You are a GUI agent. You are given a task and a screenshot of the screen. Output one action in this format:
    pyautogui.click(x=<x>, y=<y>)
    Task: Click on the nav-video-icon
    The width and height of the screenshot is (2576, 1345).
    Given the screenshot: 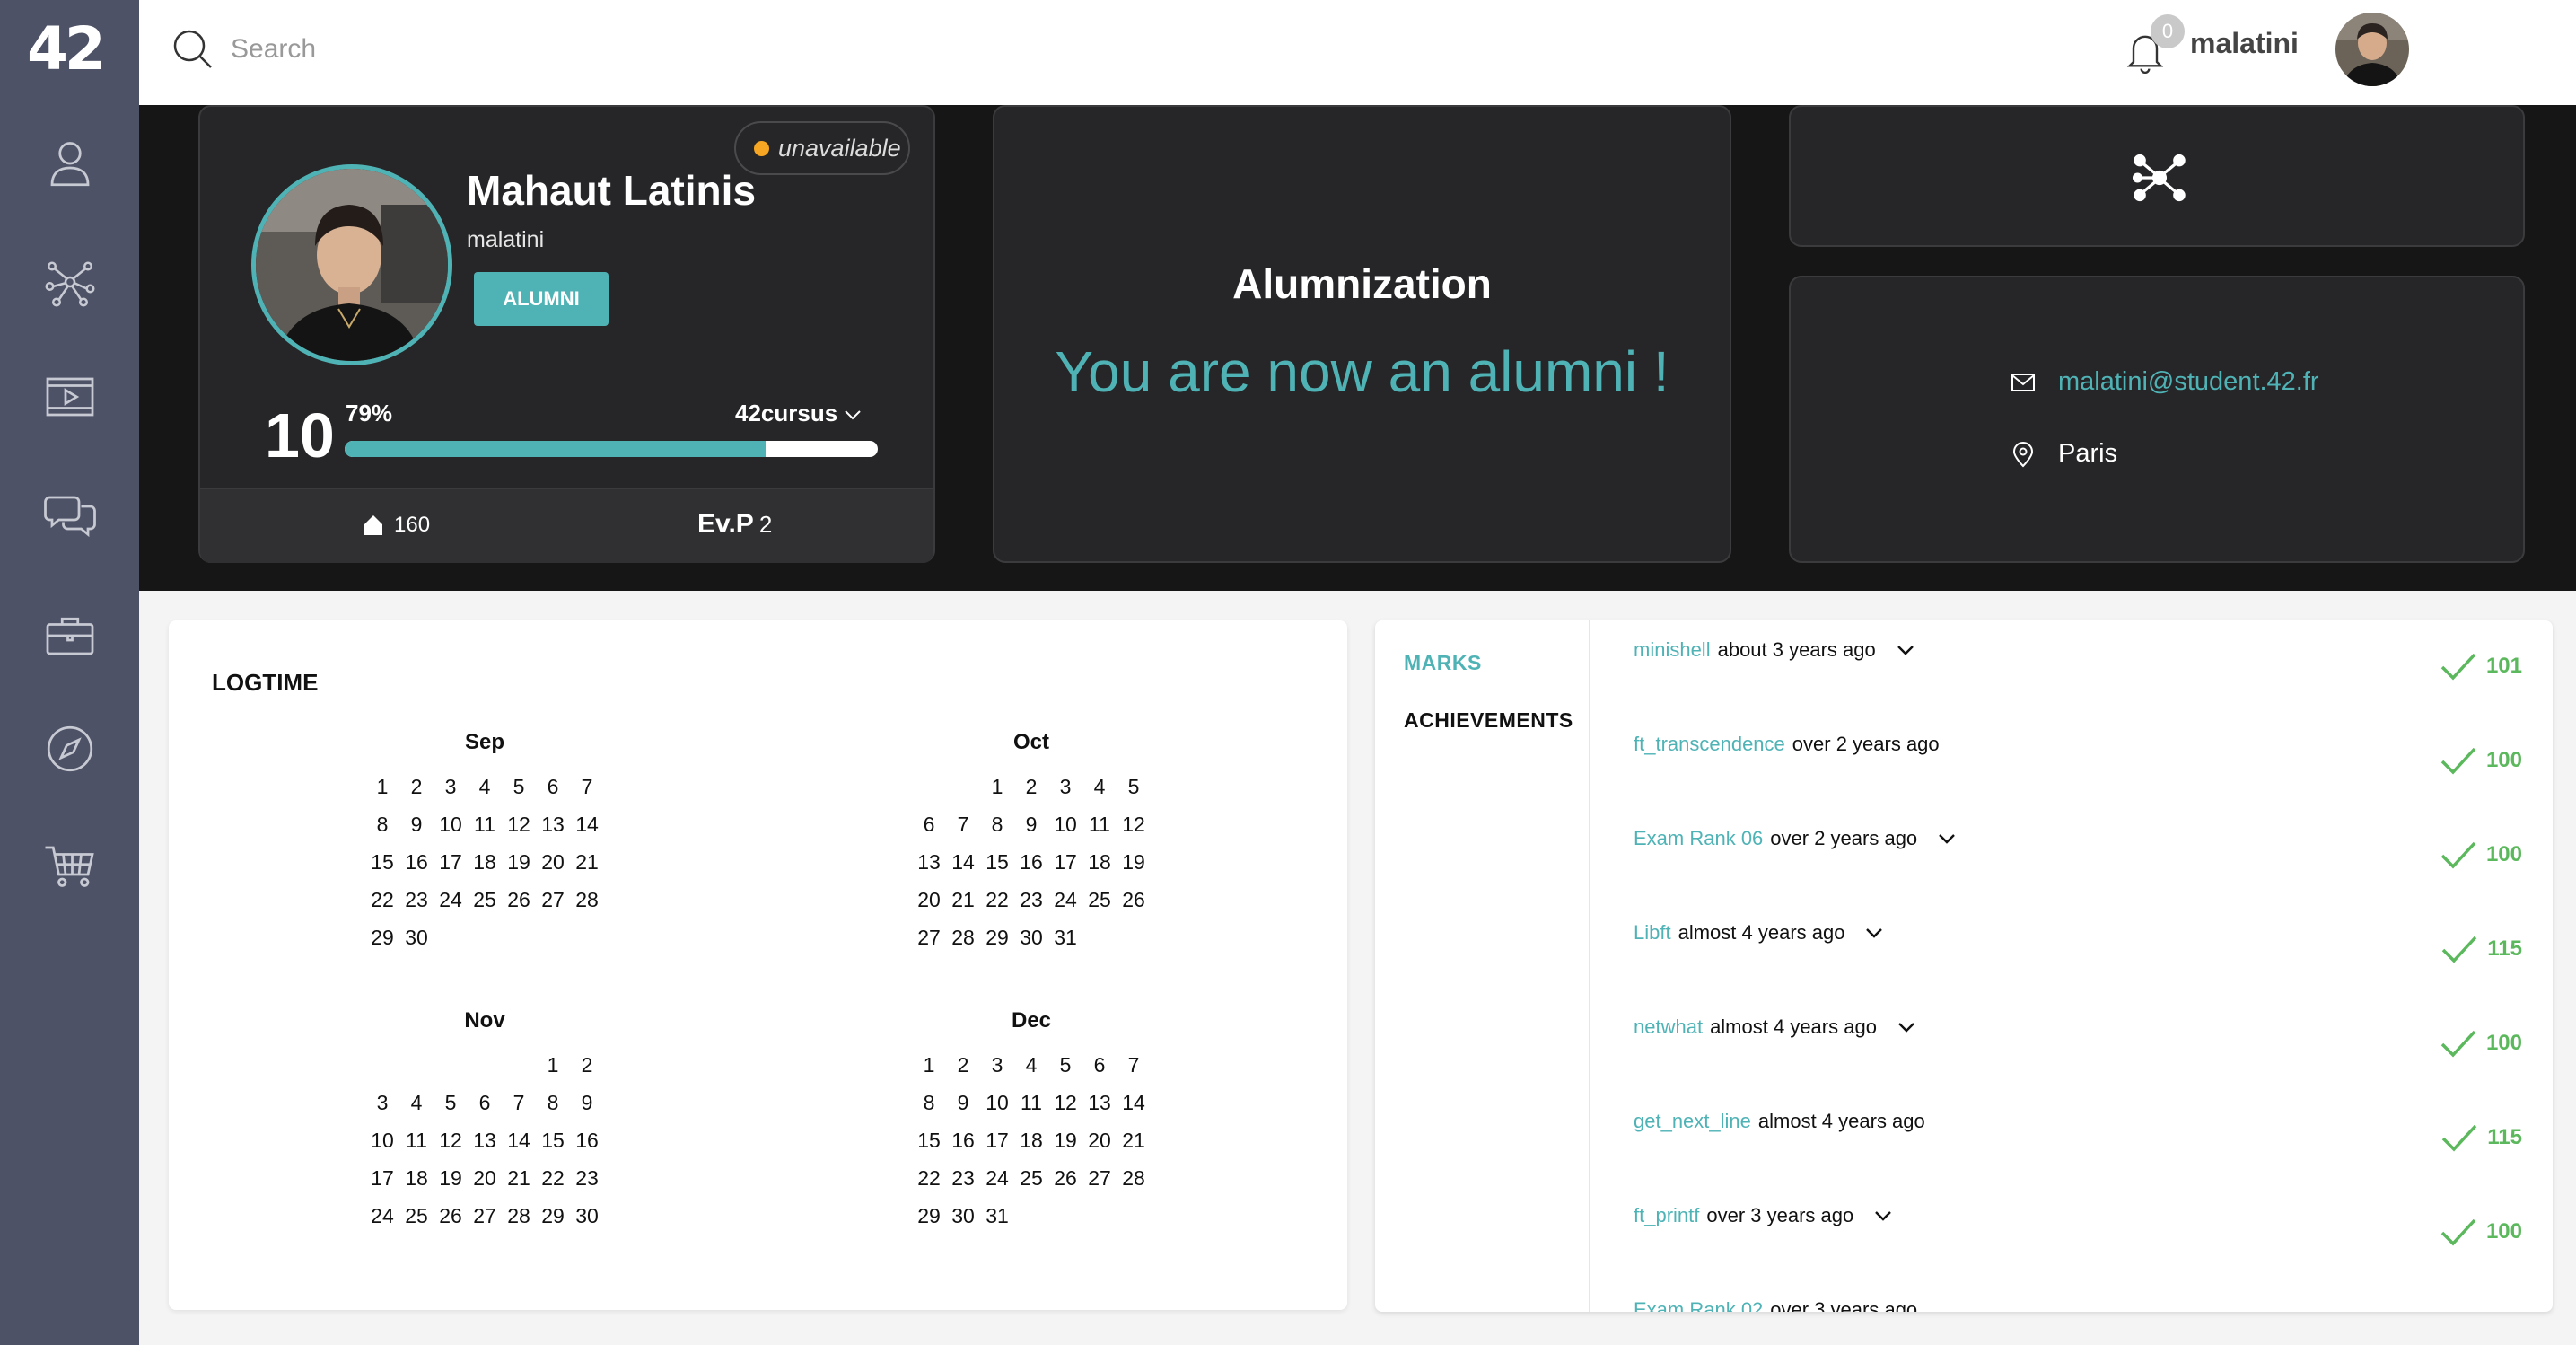 What is the action you would take?
    pyautogui.click(x=70, y=397)
    